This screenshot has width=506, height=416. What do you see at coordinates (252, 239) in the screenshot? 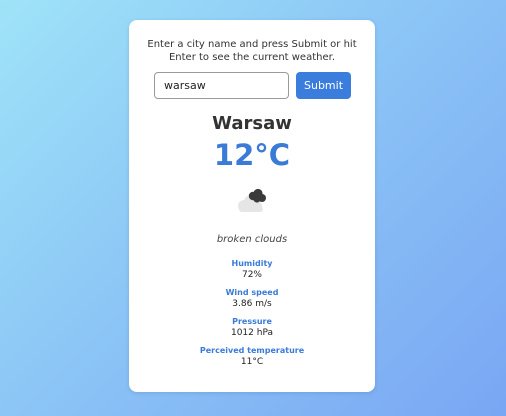
I see `weather-description: broken clouds` at bounding box center [252, 239].